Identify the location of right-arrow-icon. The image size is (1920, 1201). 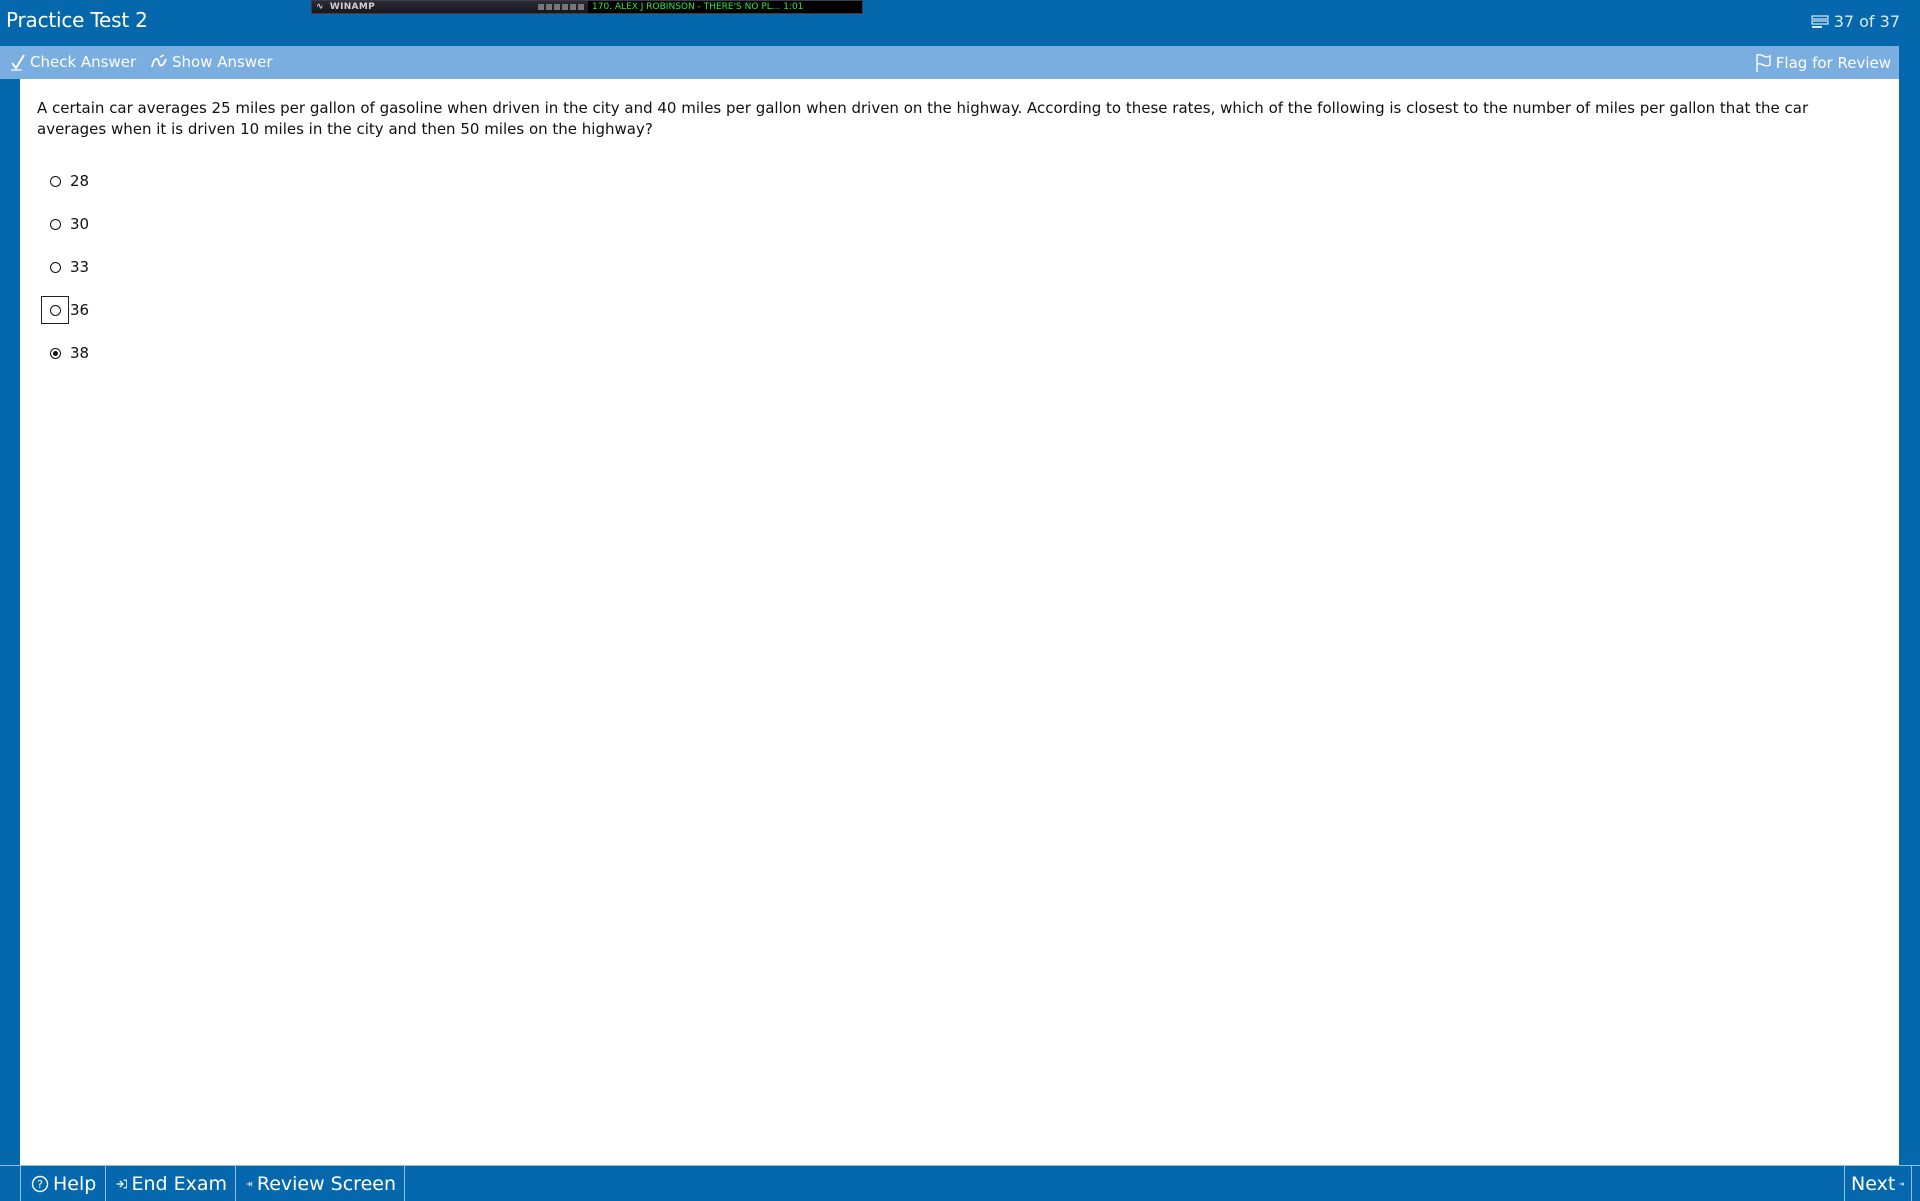
(1902, 1183).